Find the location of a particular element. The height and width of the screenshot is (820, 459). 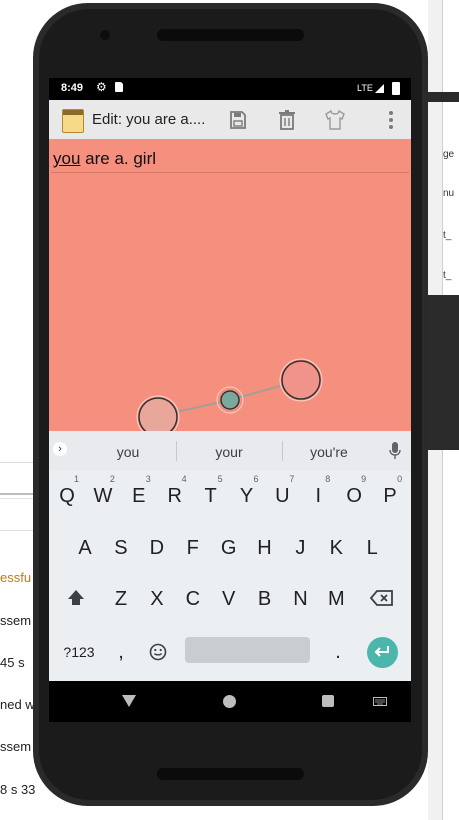

key-label: T is located at coordinates (210, 496).